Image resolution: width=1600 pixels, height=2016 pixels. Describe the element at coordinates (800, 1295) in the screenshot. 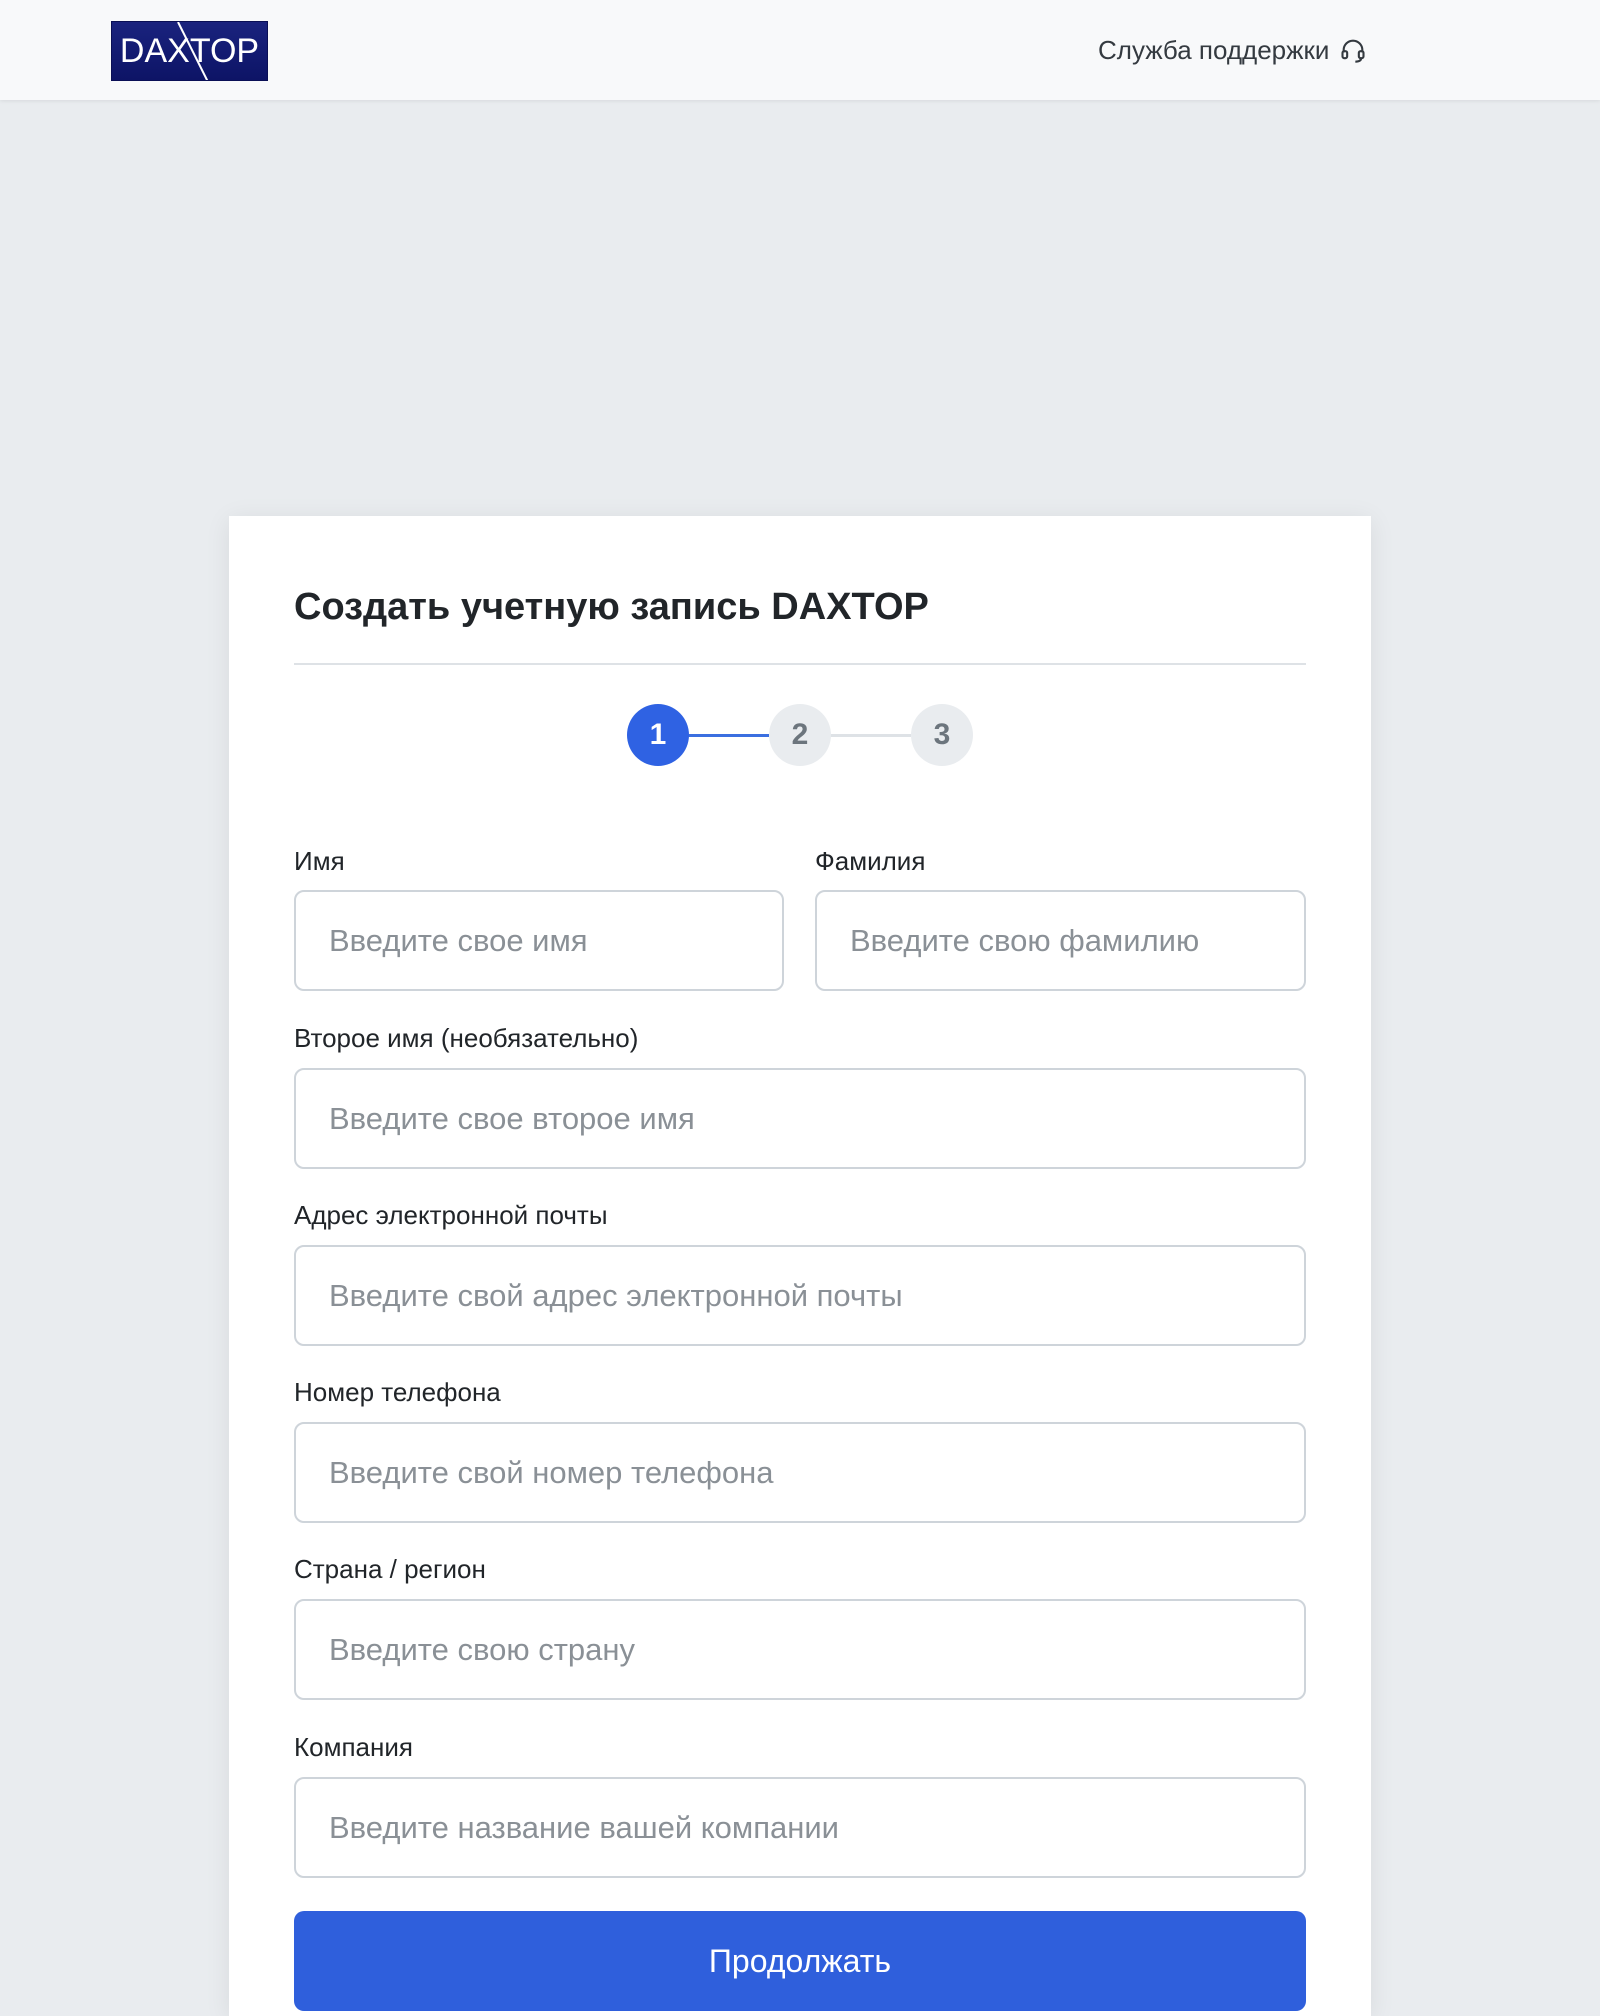

I see `email-input` at that location.